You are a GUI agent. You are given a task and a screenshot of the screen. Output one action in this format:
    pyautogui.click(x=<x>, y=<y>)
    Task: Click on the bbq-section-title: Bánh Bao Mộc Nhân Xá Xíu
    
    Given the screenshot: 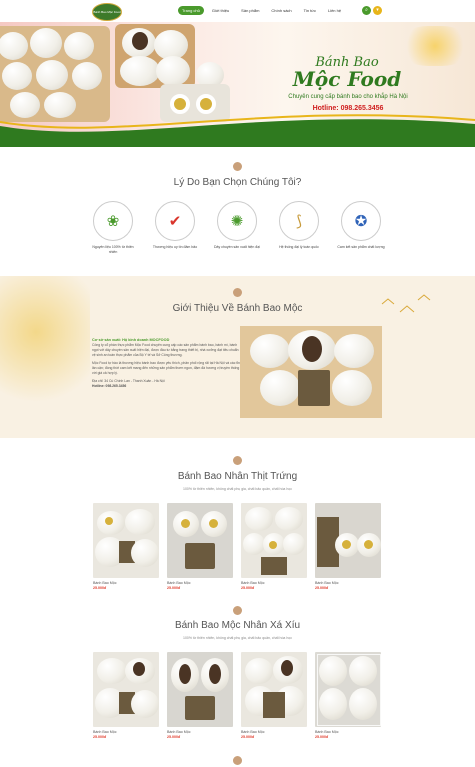 What is the action you would take?
    pyautogui.click(x=237, y=625)
    